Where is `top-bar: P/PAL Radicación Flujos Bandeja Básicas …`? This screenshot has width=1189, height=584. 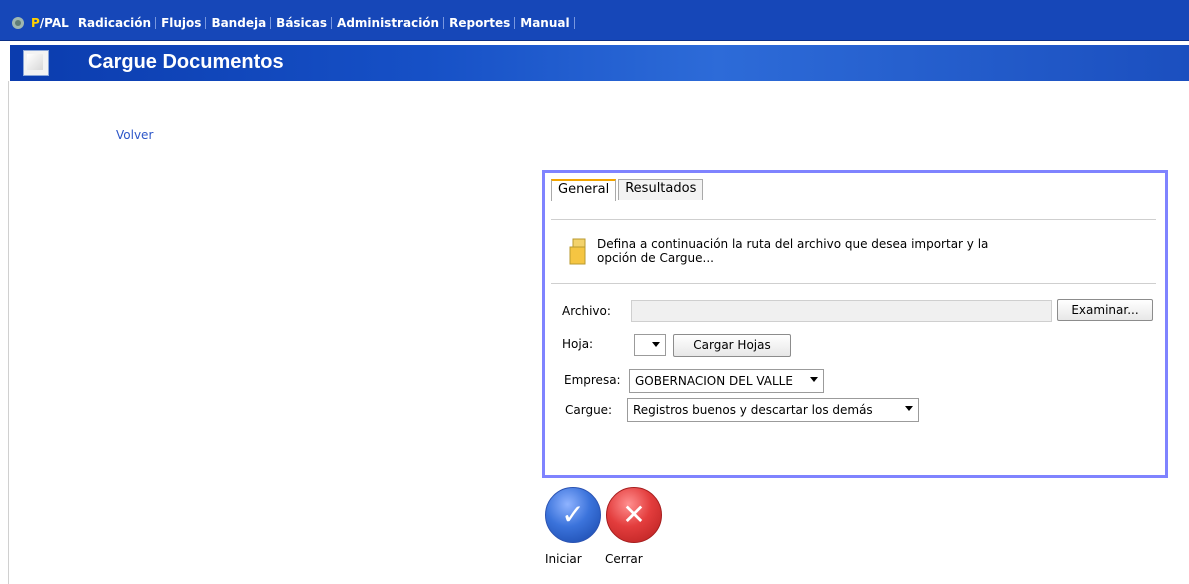
top-bar: P/PAL Radicación Flujos Bandeja Básicas … is located at coordinates (594, 20).